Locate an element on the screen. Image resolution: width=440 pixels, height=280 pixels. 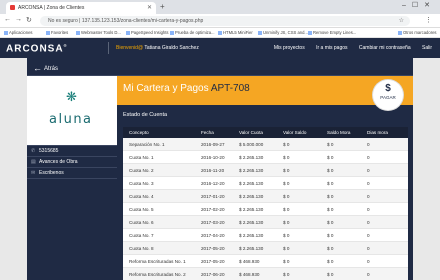
tab-title: ARCONSA | Zona de Clientes is located at coordinates (51, 8).